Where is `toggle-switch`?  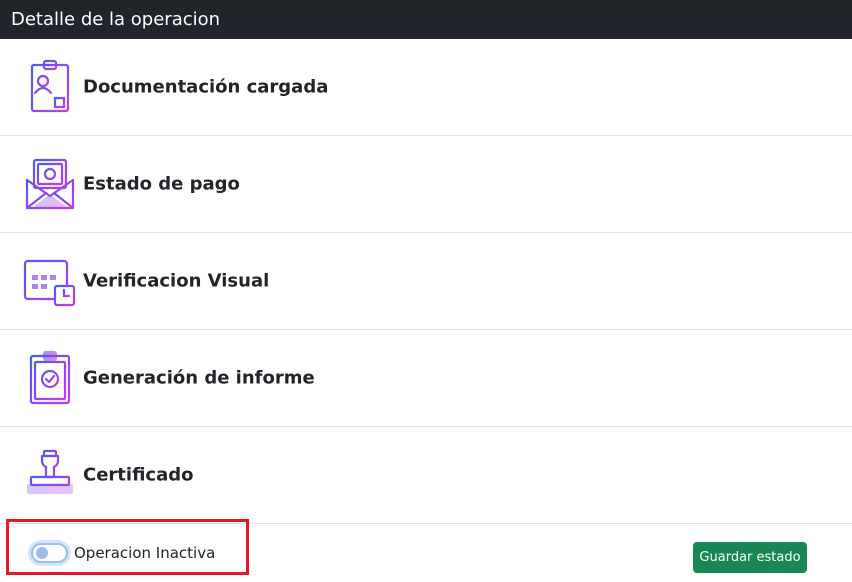 toggle-switch is located at coordinates (49, 553).